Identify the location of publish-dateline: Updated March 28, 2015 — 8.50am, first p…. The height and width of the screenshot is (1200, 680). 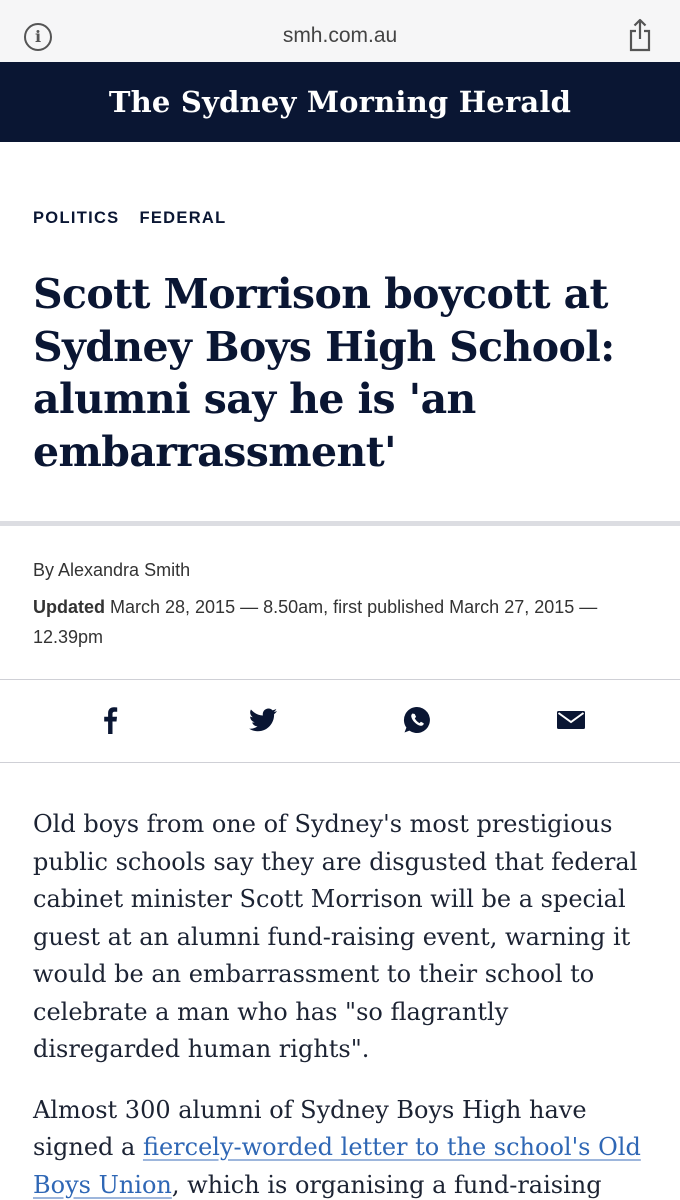
(343, 622).